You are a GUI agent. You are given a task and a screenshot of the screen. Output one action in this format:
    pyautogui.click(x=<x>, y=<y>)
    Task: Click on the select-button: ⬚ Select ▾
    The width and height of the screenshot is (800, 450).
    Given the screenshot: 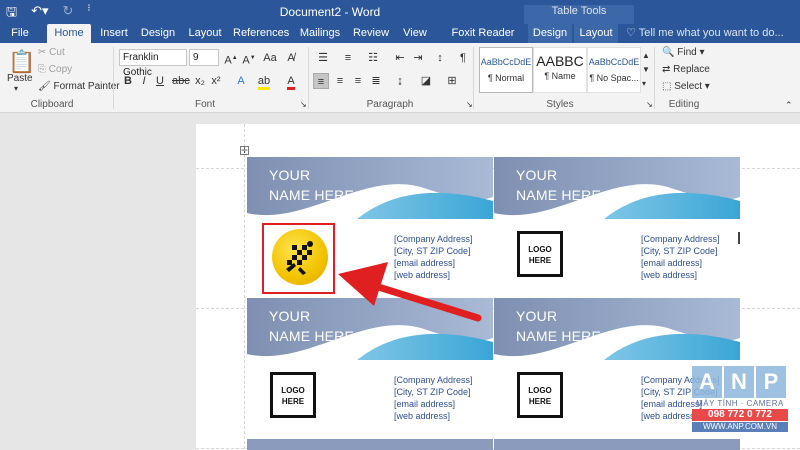 What is the action you would take?
    pyautogui.click(x=686, y=86)
    